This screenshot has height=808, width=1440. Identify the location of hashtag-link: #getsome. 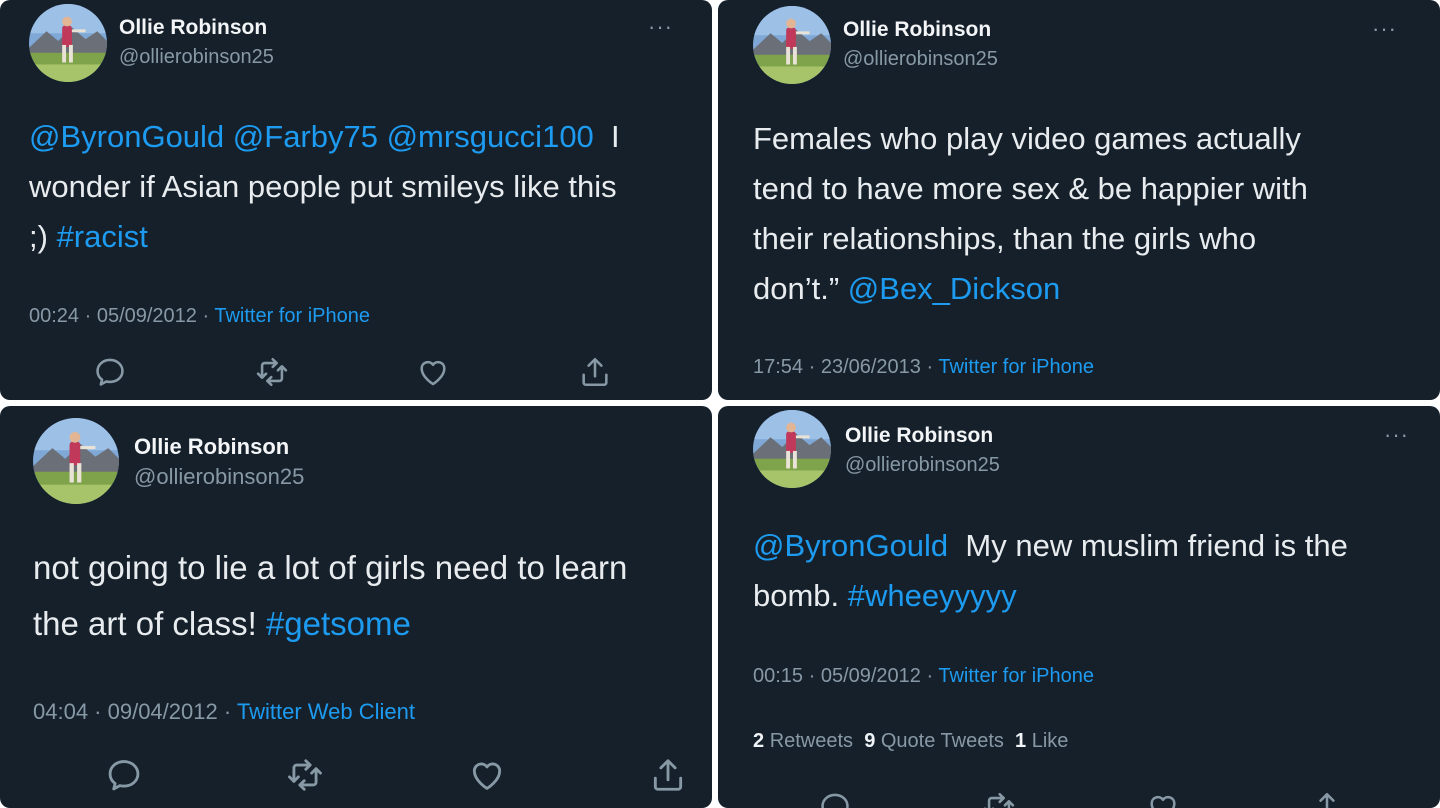
(338, 623).